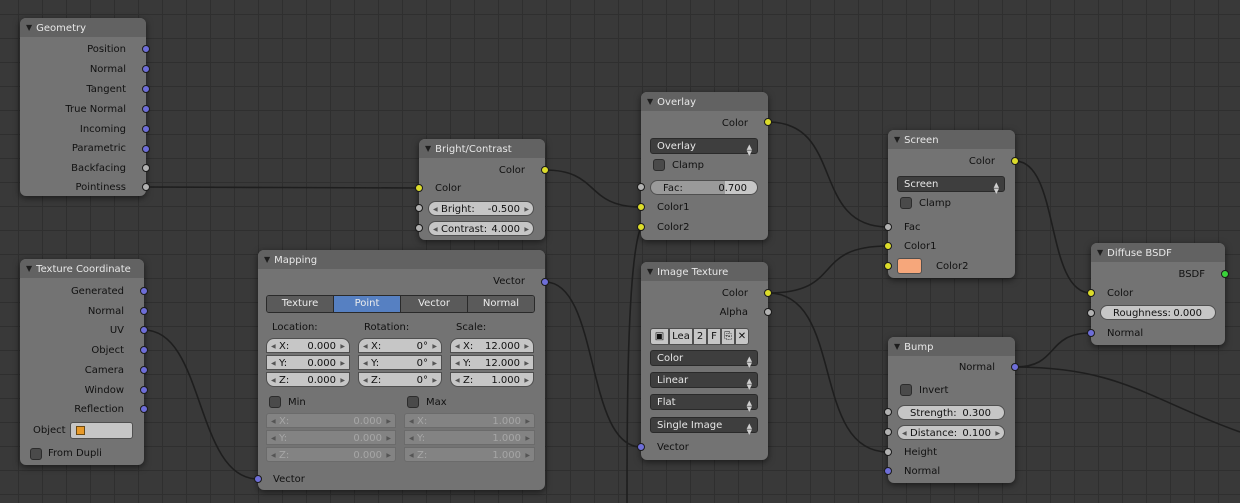 The width and height of the screenshot is (1240, 503). Describe the element at coordinates (659, 336) in the screenshot. I see `image-browse-icon: ▣` at that location.